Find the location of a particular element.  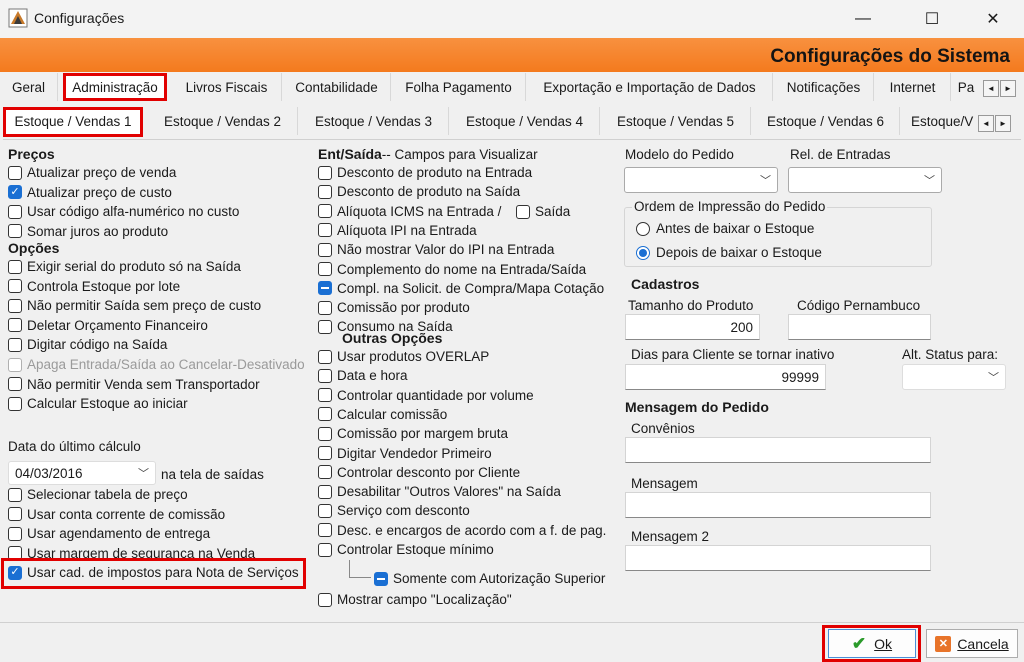

radio-depois-baixar: Depois de baixar o Estoque is located at coordinates (729, 252).